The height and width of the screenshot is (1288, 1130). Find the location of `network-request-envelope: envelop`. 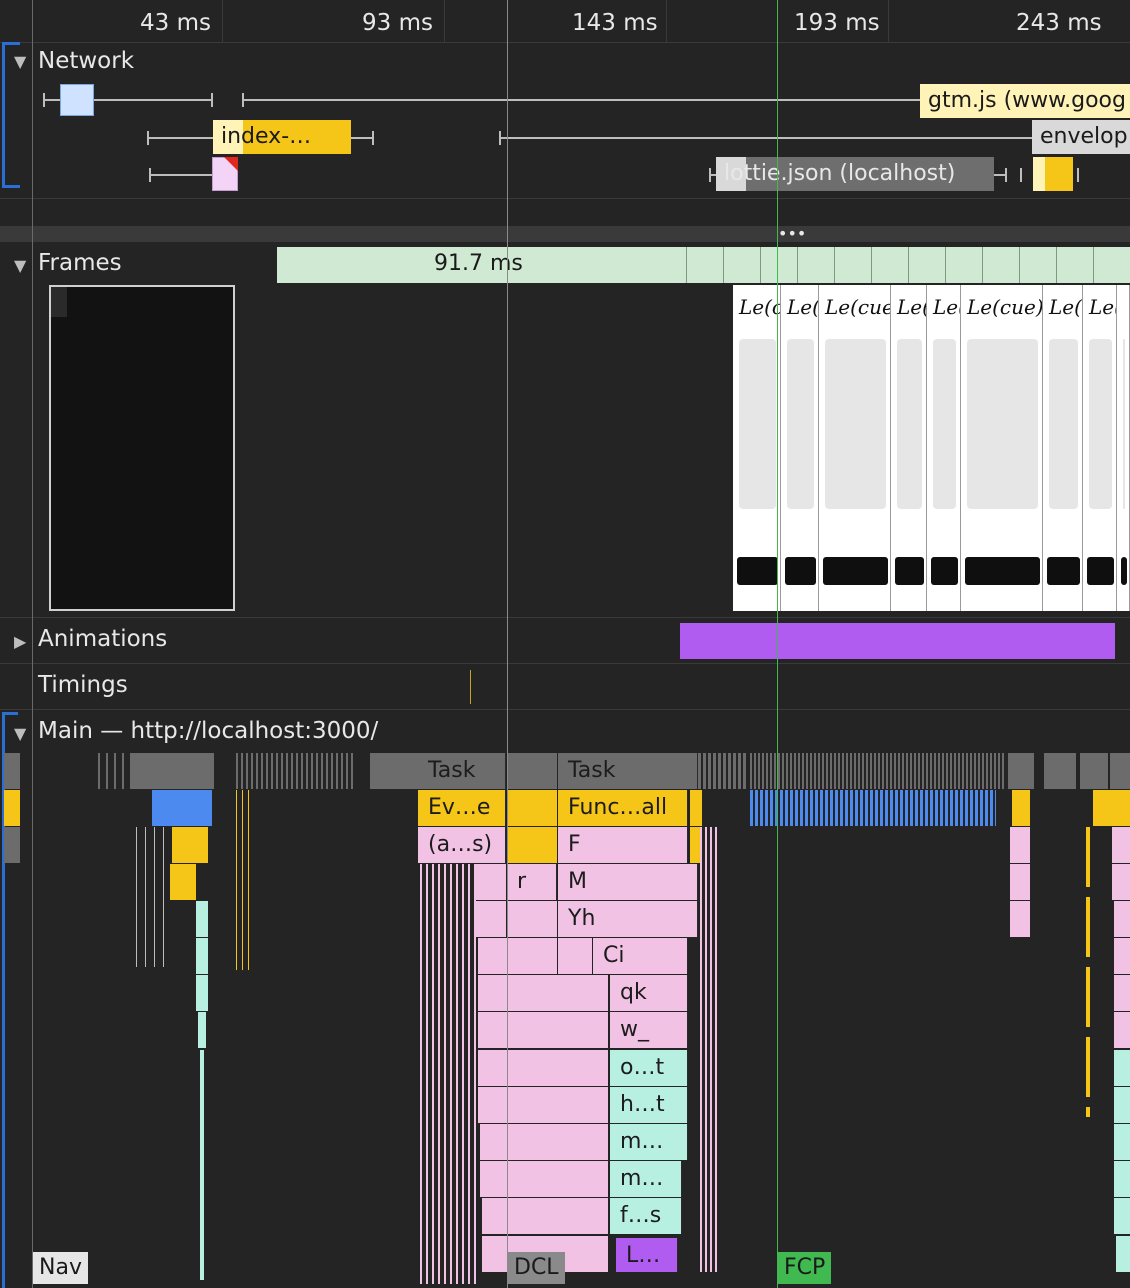

network-request-envelope: envelop is located at coordinates (1081, 137).